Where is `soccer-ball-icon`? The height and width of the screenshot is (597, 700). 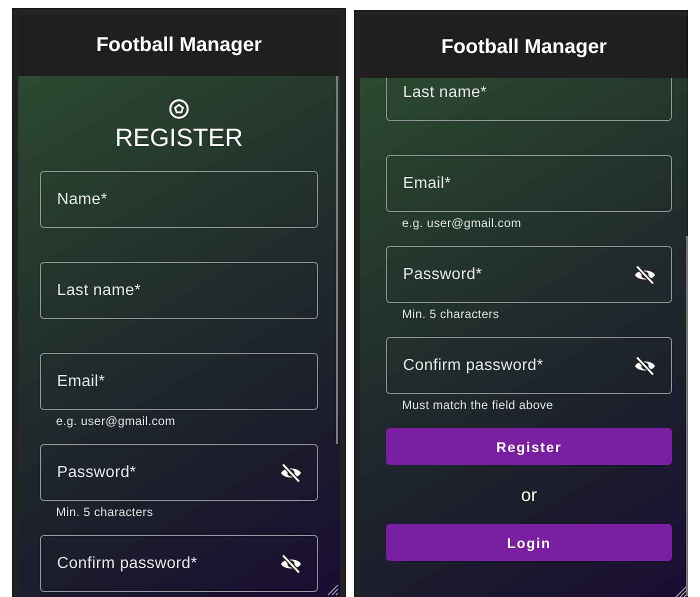 soccer-ball-icon is located at coordinates (179, 109).